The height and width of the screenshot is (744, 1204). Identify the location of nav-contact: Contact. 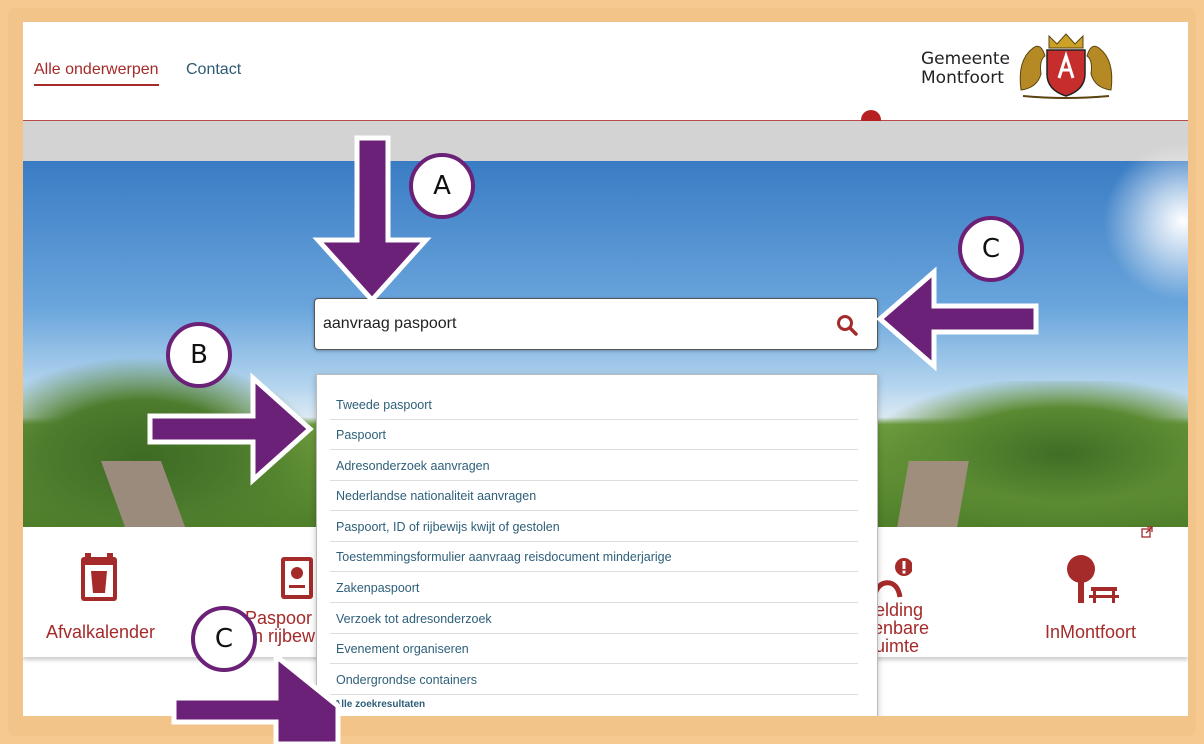
(213, 70).